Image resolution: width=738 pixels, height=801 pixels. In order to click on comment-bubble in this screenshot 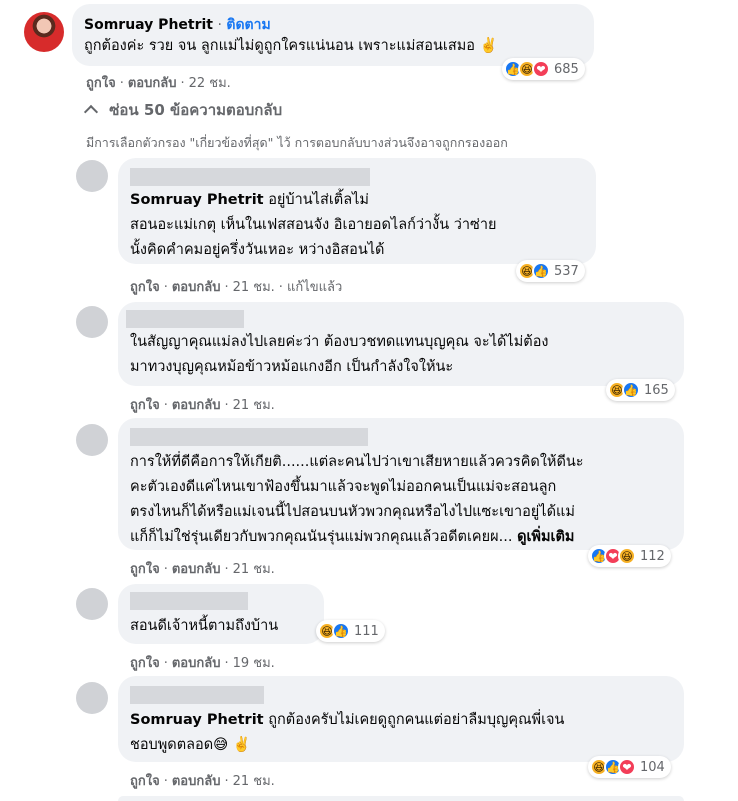, I will do `click(401, 798)`.